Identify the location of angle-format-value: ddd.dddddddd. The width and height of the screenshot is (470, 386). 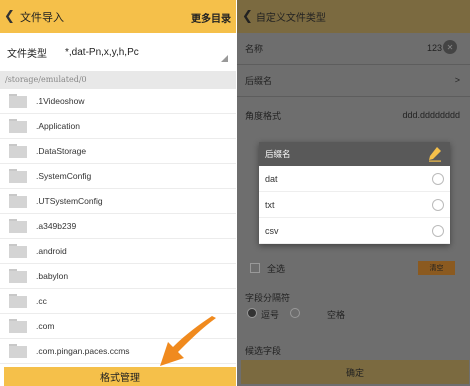
(431, 115).